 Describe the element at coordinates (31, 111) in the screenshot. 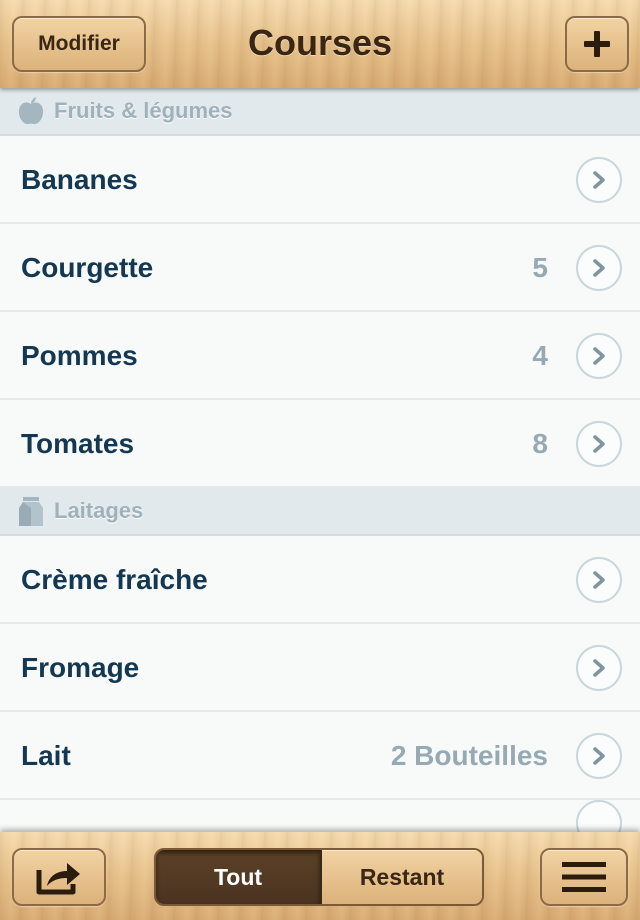

I see `apple-icon` at that location.